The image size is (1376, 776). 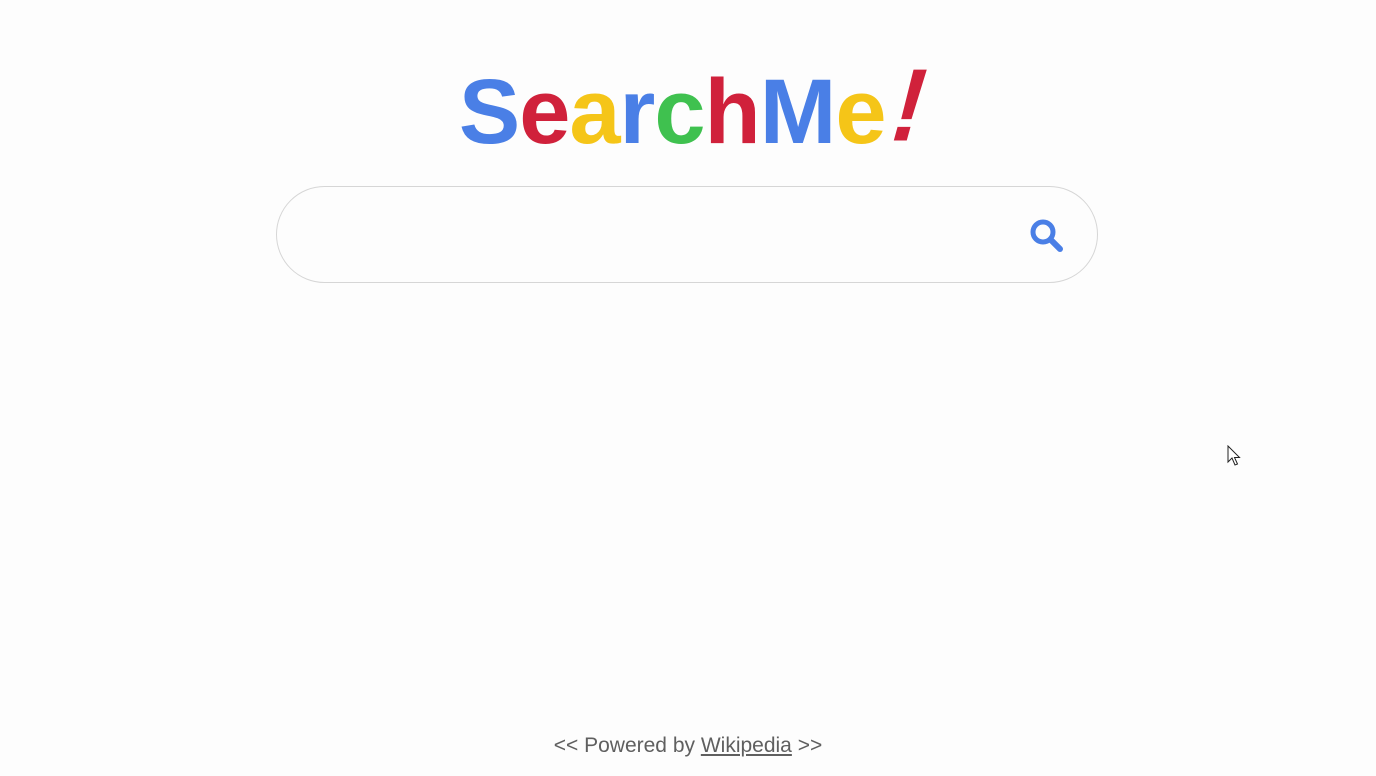 What do you see at coordinates (489, 112) in the screenshot?
I see `logo-letter: S` at bounding box center [489, 112].